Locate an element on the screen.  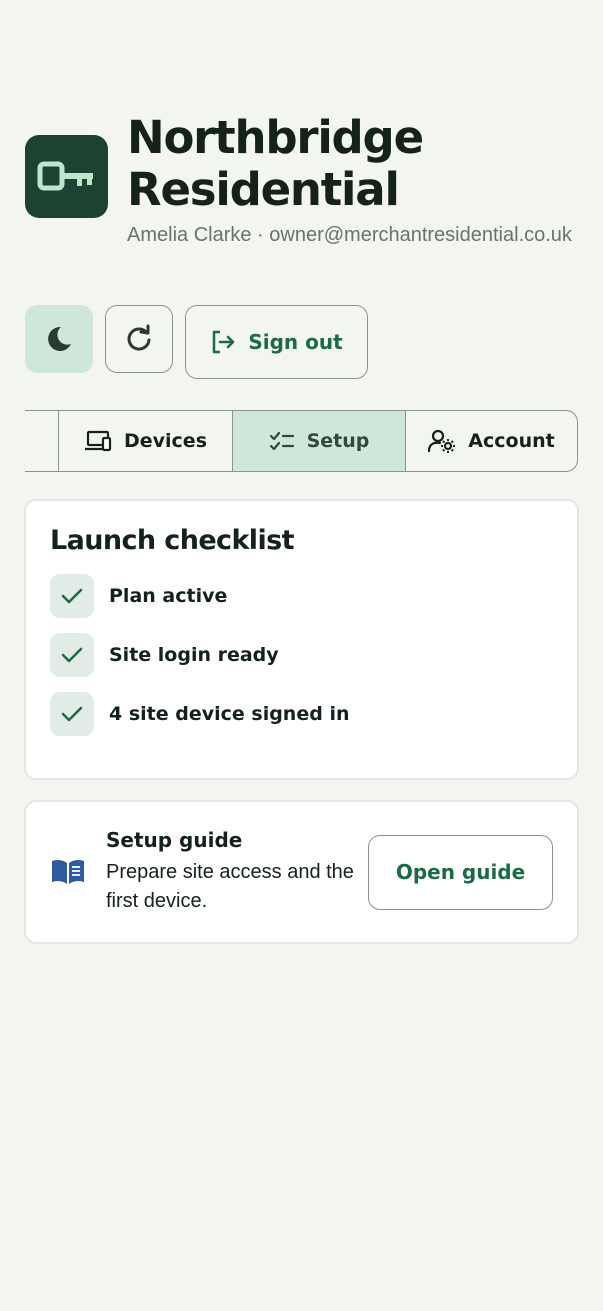
checklist-item-label: 4 site device signed in is located at coordinates (229, 714).